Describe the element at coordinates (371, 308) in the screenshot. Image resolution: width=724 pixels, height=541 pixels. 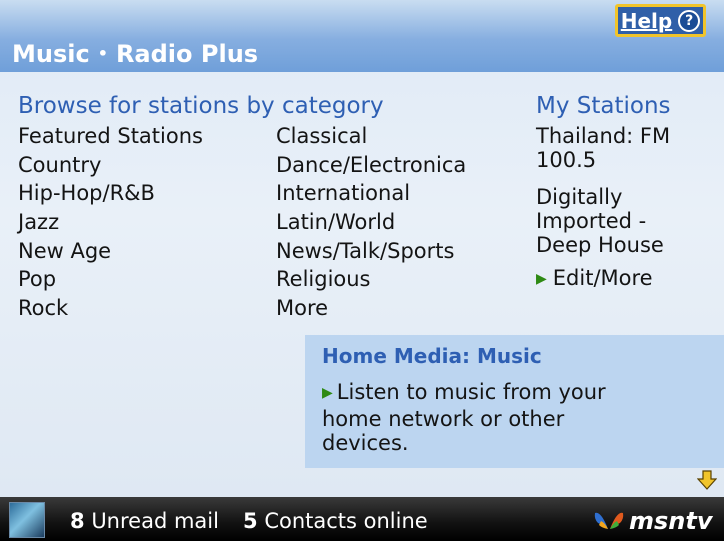
I see `category-more: More` at that location.